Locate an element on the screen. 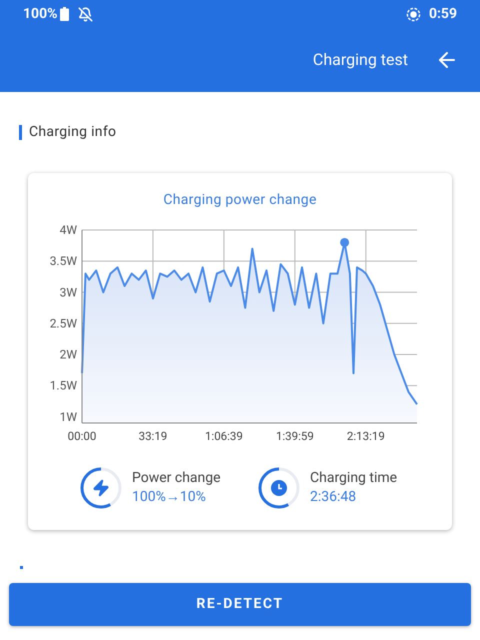 Image resolution: width=480 pixels, height=640 pixels. x-axis-label: 2:13:19 is located at coordinates (365, 436).